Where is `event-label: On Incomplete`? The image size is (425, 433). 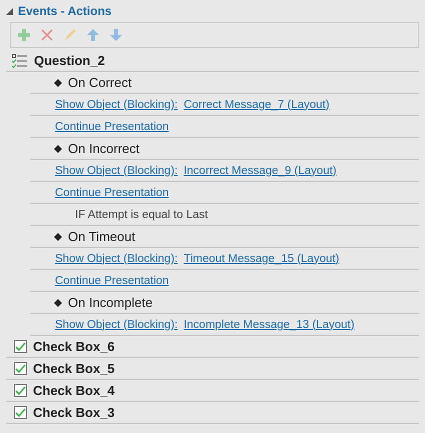 event-label: On Incomplete is located at coordinates (110, 302).